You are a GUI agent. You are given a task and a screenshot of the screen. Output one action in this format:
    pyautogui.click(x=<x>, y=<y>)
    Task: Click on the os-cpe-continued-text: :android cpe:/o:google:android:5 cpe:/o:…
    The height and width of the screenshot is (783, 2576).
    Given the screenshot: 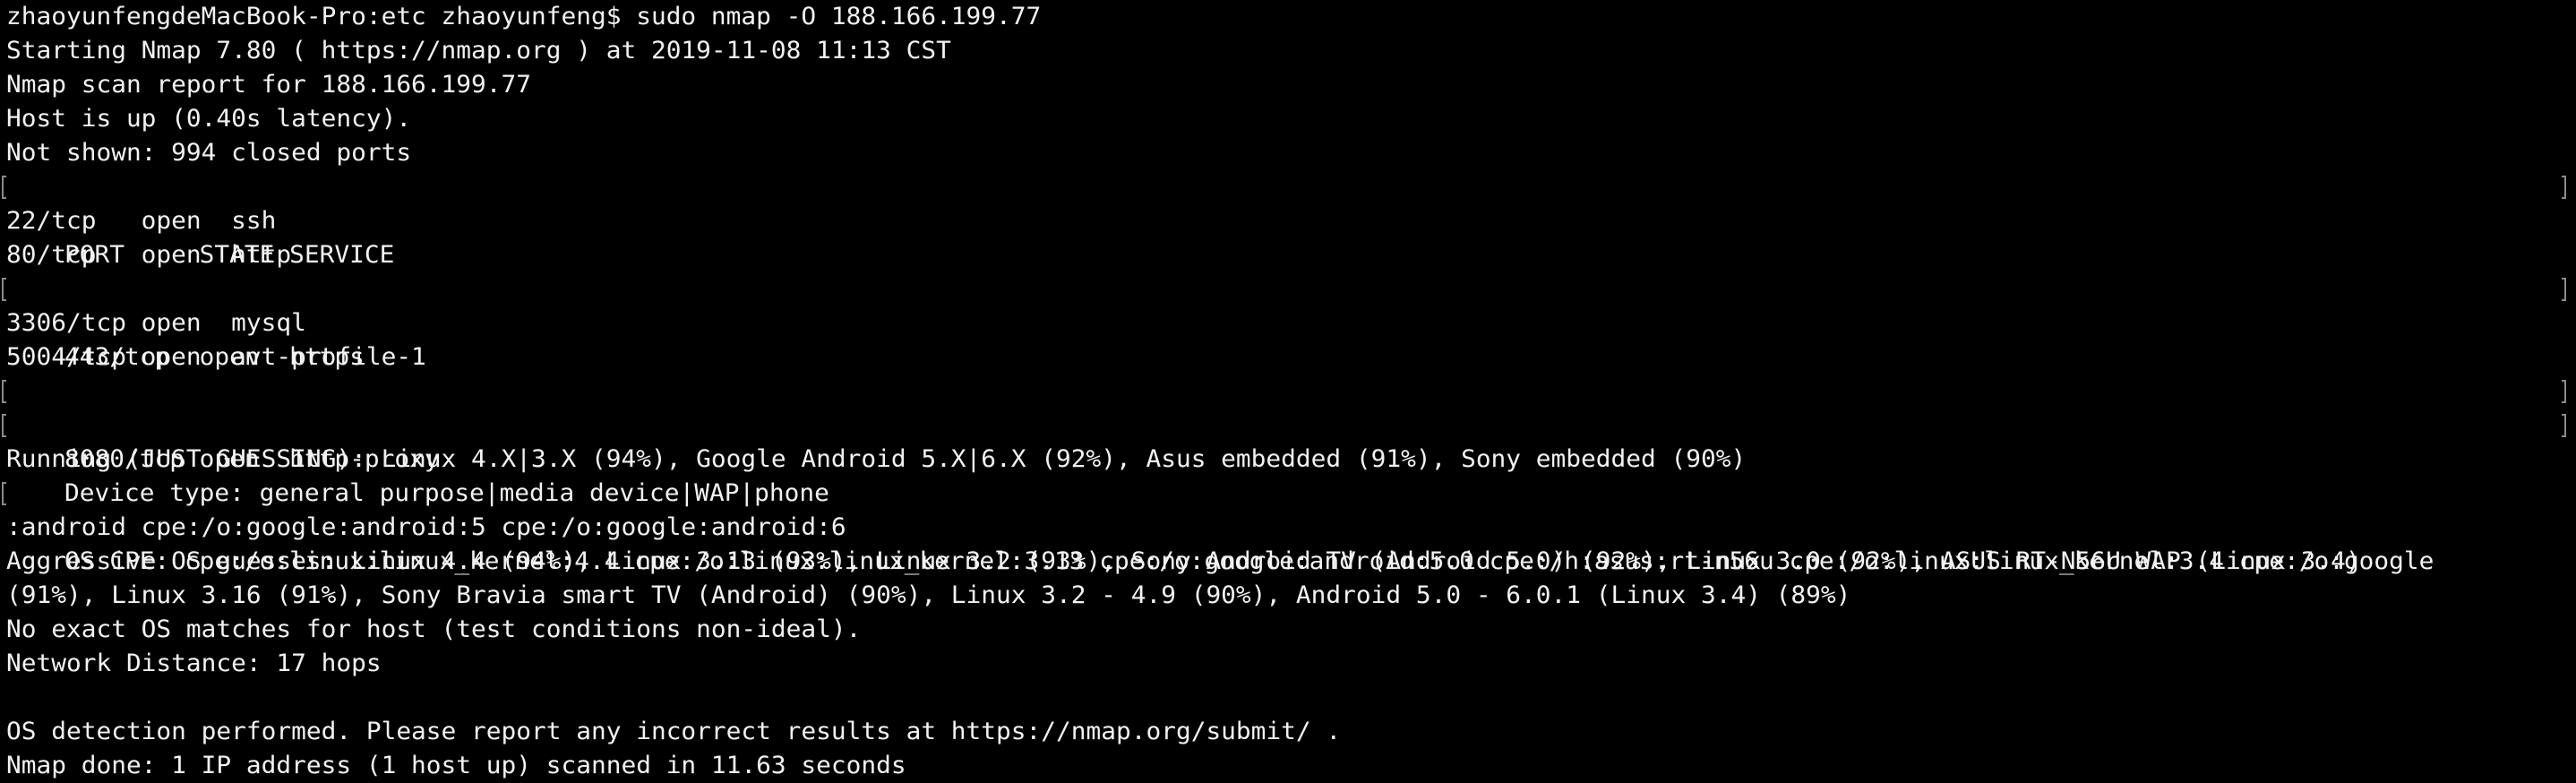 What is the action you would take?
    pyautogui.click(x=426, y=527)
    